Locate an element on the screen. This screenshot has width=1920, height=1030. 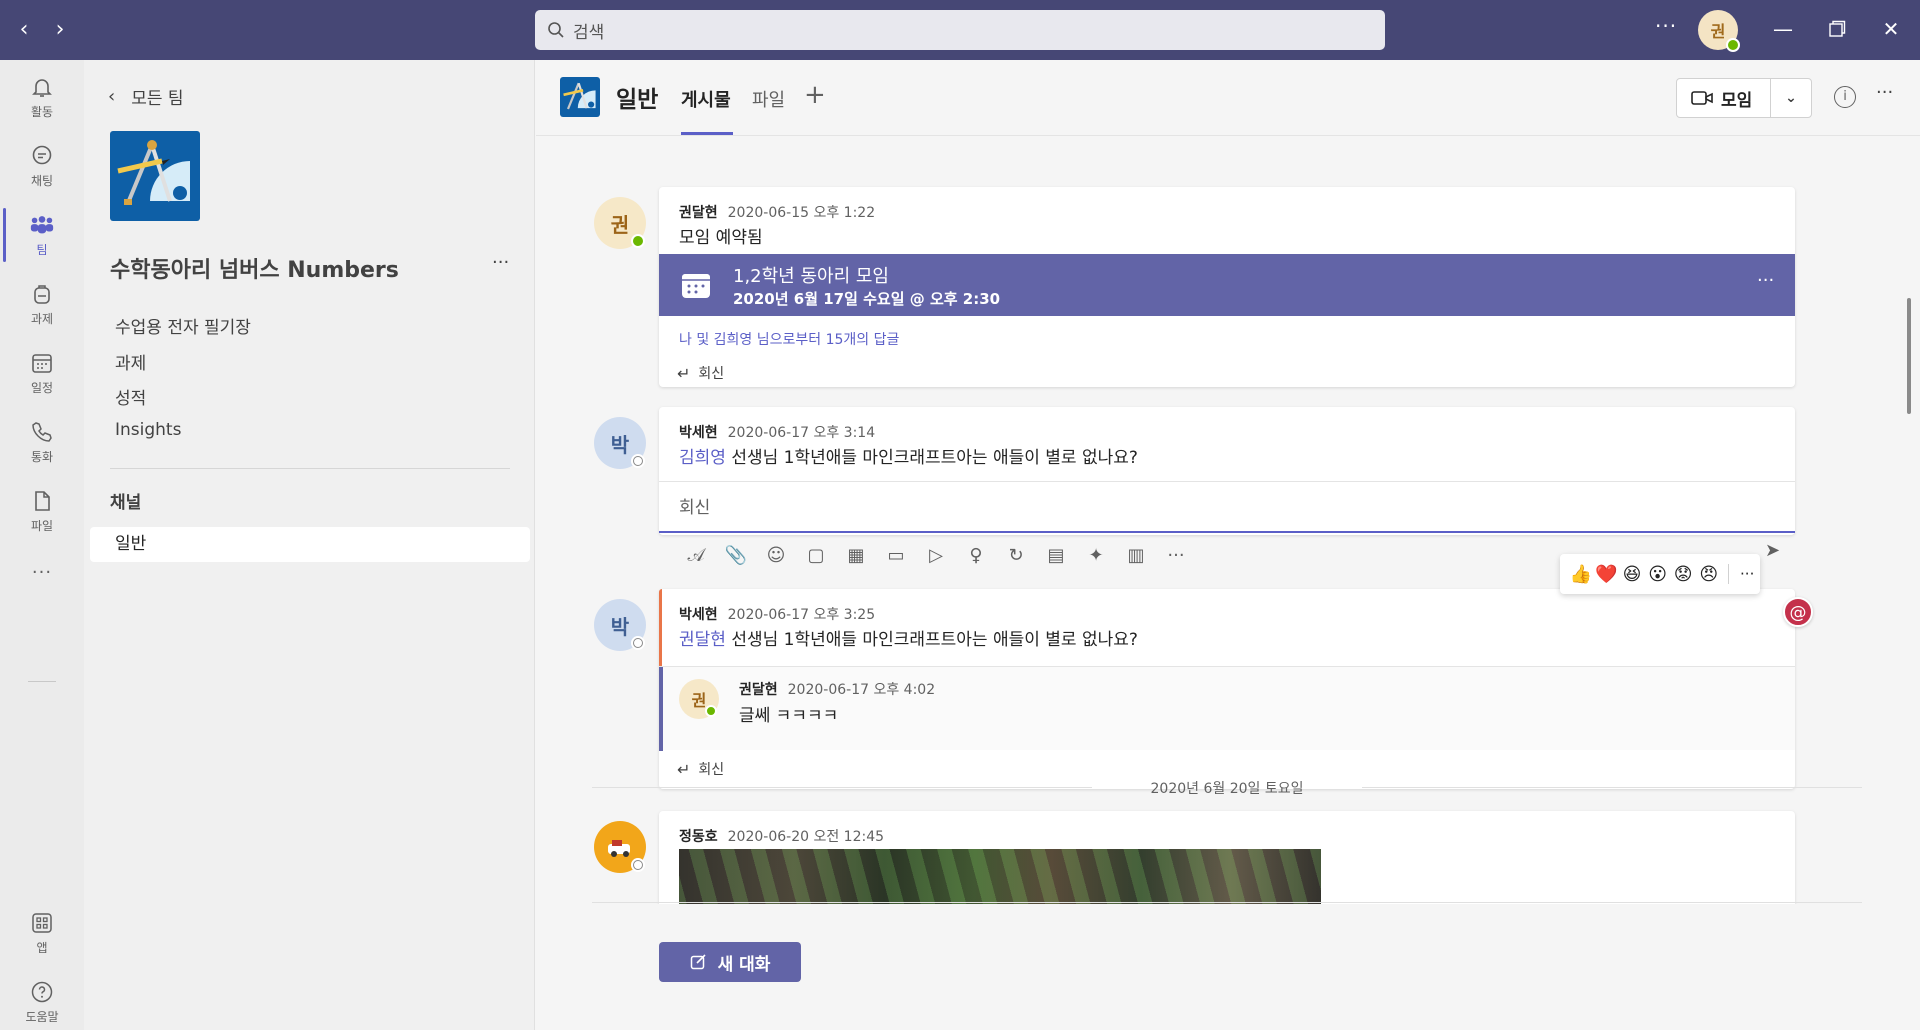
meeting-more-button: ··· is located at coordinates (1765, 280).